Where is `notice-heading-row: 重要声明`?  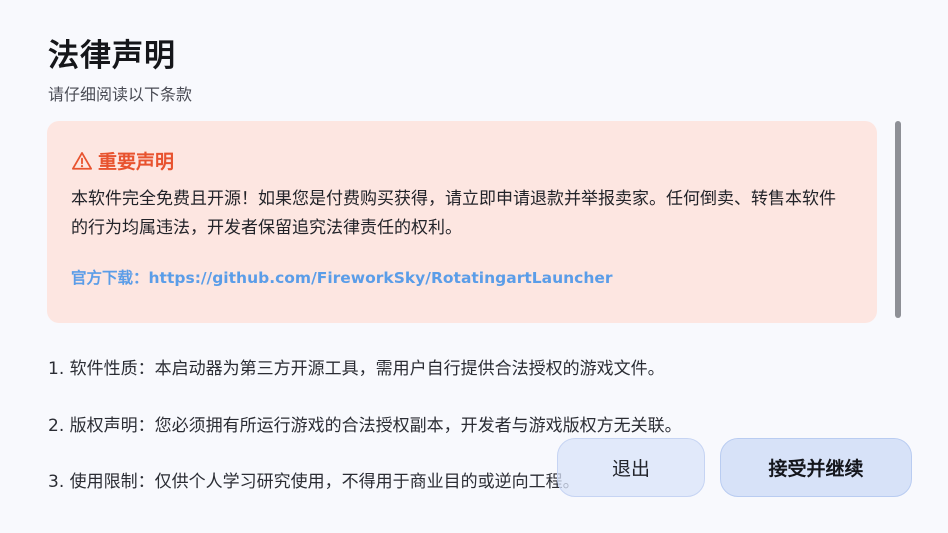
notice-heading-row: 重要声明 is located at coordinates (122, 160).